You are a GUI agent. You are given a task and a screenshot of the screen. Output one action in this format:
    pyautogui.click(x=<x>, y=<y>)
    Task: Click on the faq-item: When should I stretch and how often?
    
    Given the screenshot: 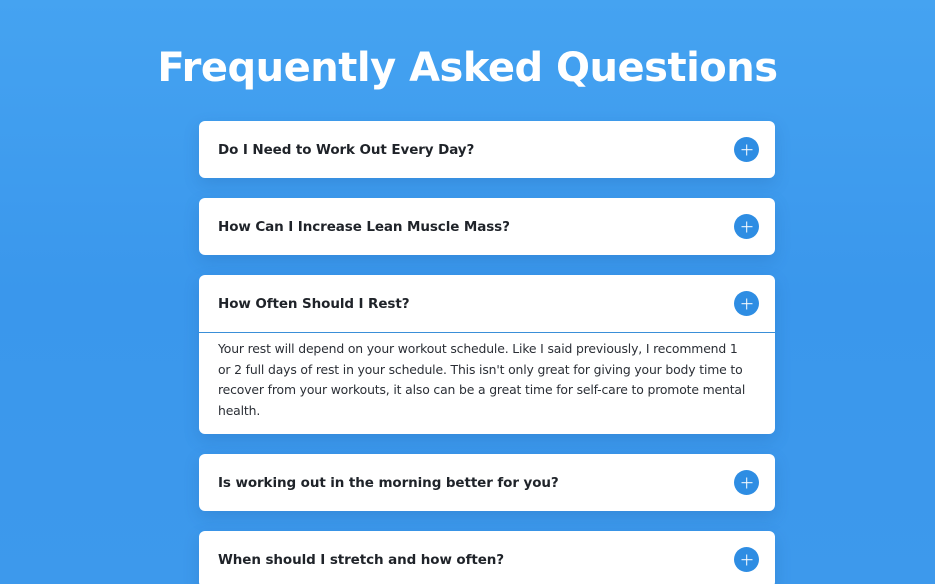 What is the action you would take?
    pyautogui.click(x=487, y=557)
    